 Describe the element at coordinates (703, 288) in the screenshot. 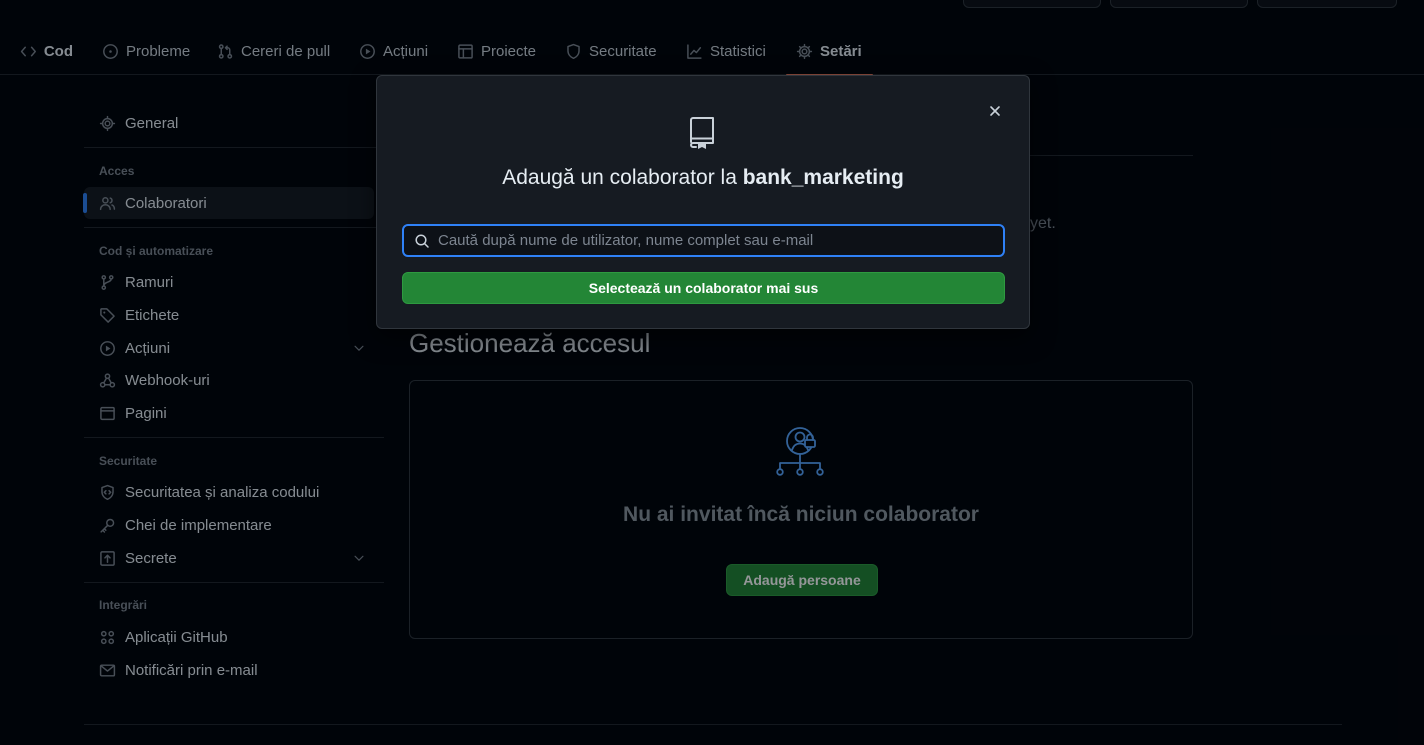

I see `select-collaborator-button: Selectează un colaborator mai sus` at that location.